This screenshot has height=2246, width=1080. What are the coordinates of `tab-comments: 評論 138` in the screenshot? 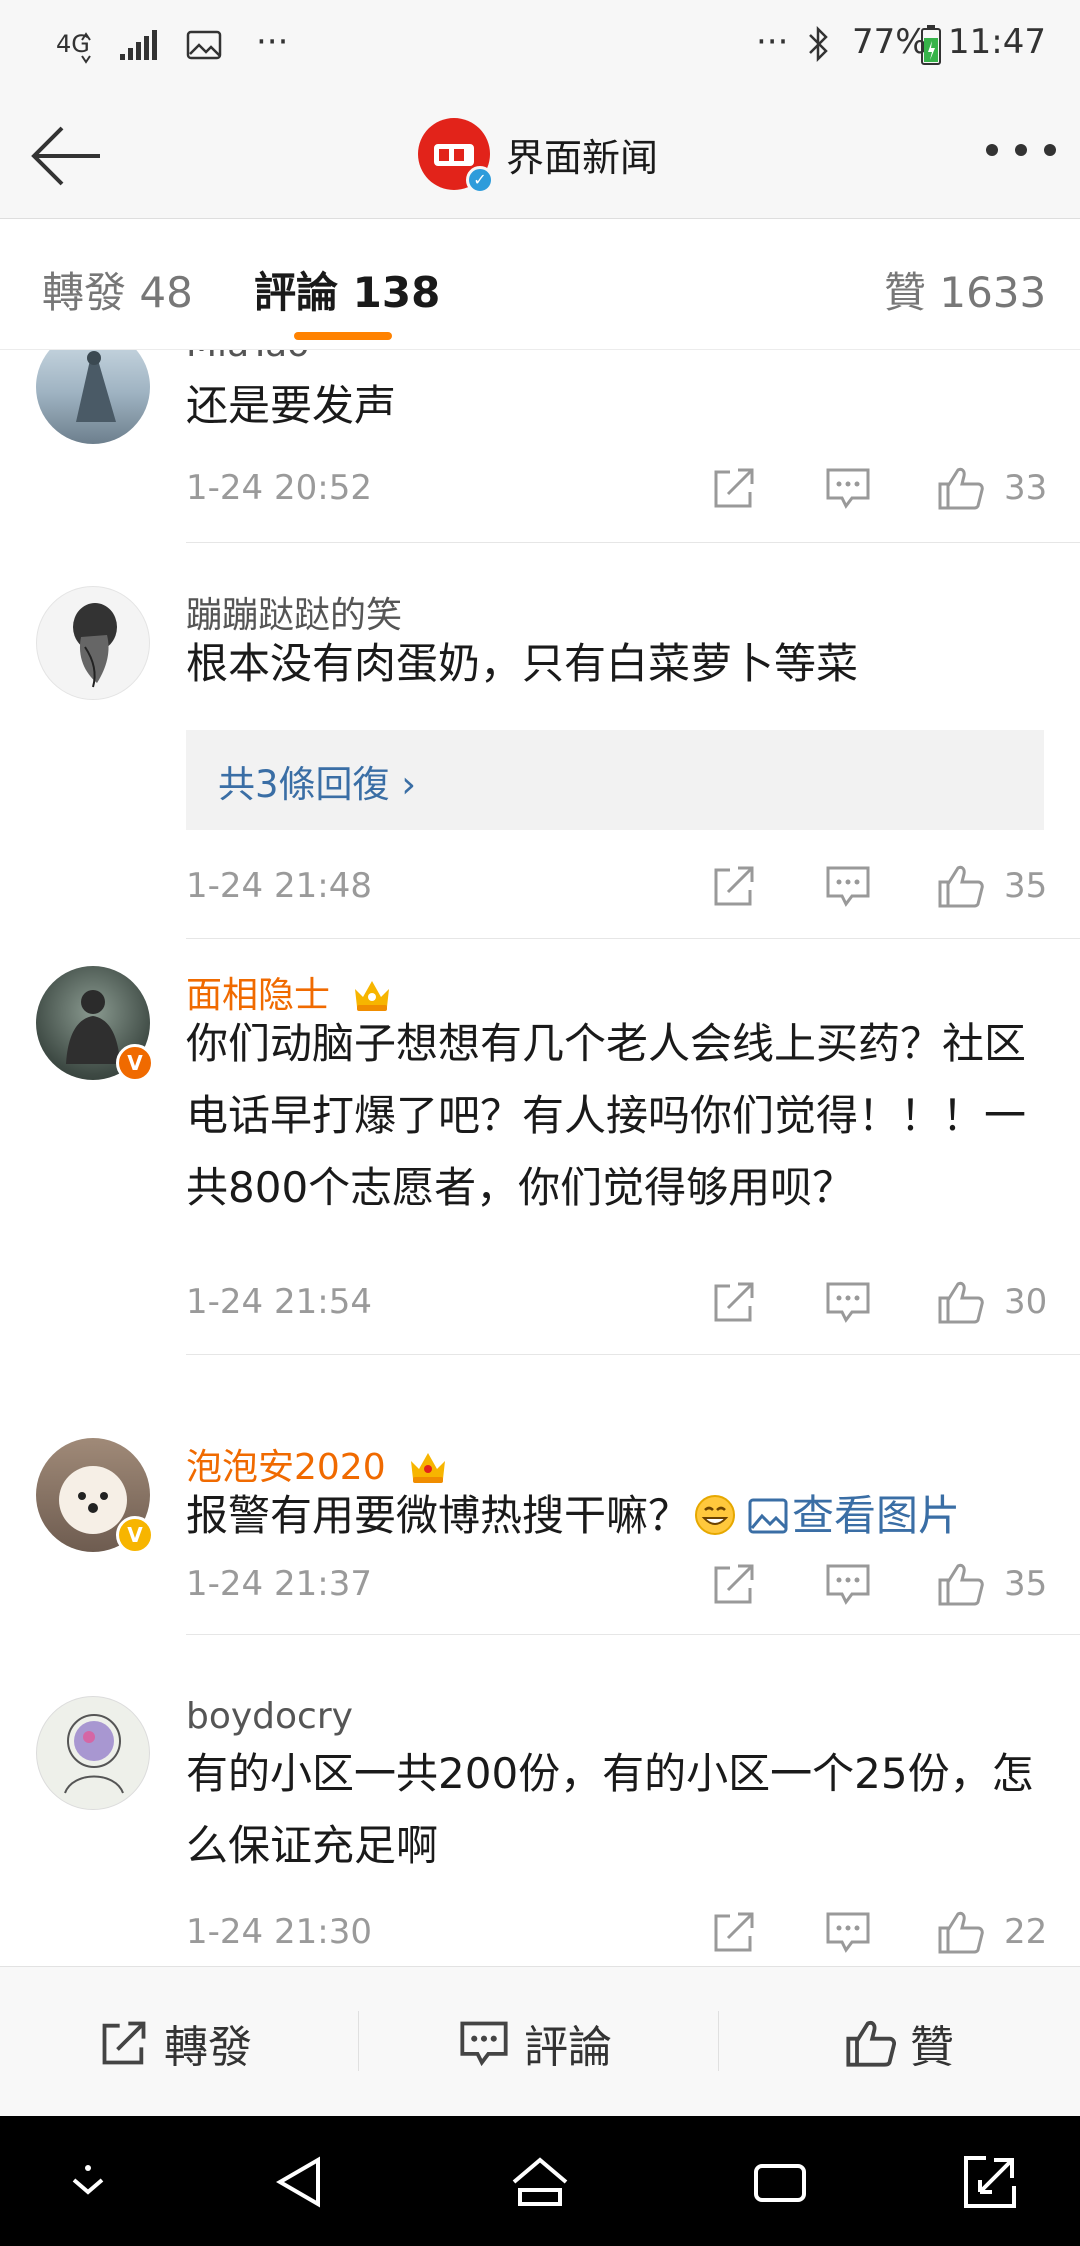 It's located at (347, 289).